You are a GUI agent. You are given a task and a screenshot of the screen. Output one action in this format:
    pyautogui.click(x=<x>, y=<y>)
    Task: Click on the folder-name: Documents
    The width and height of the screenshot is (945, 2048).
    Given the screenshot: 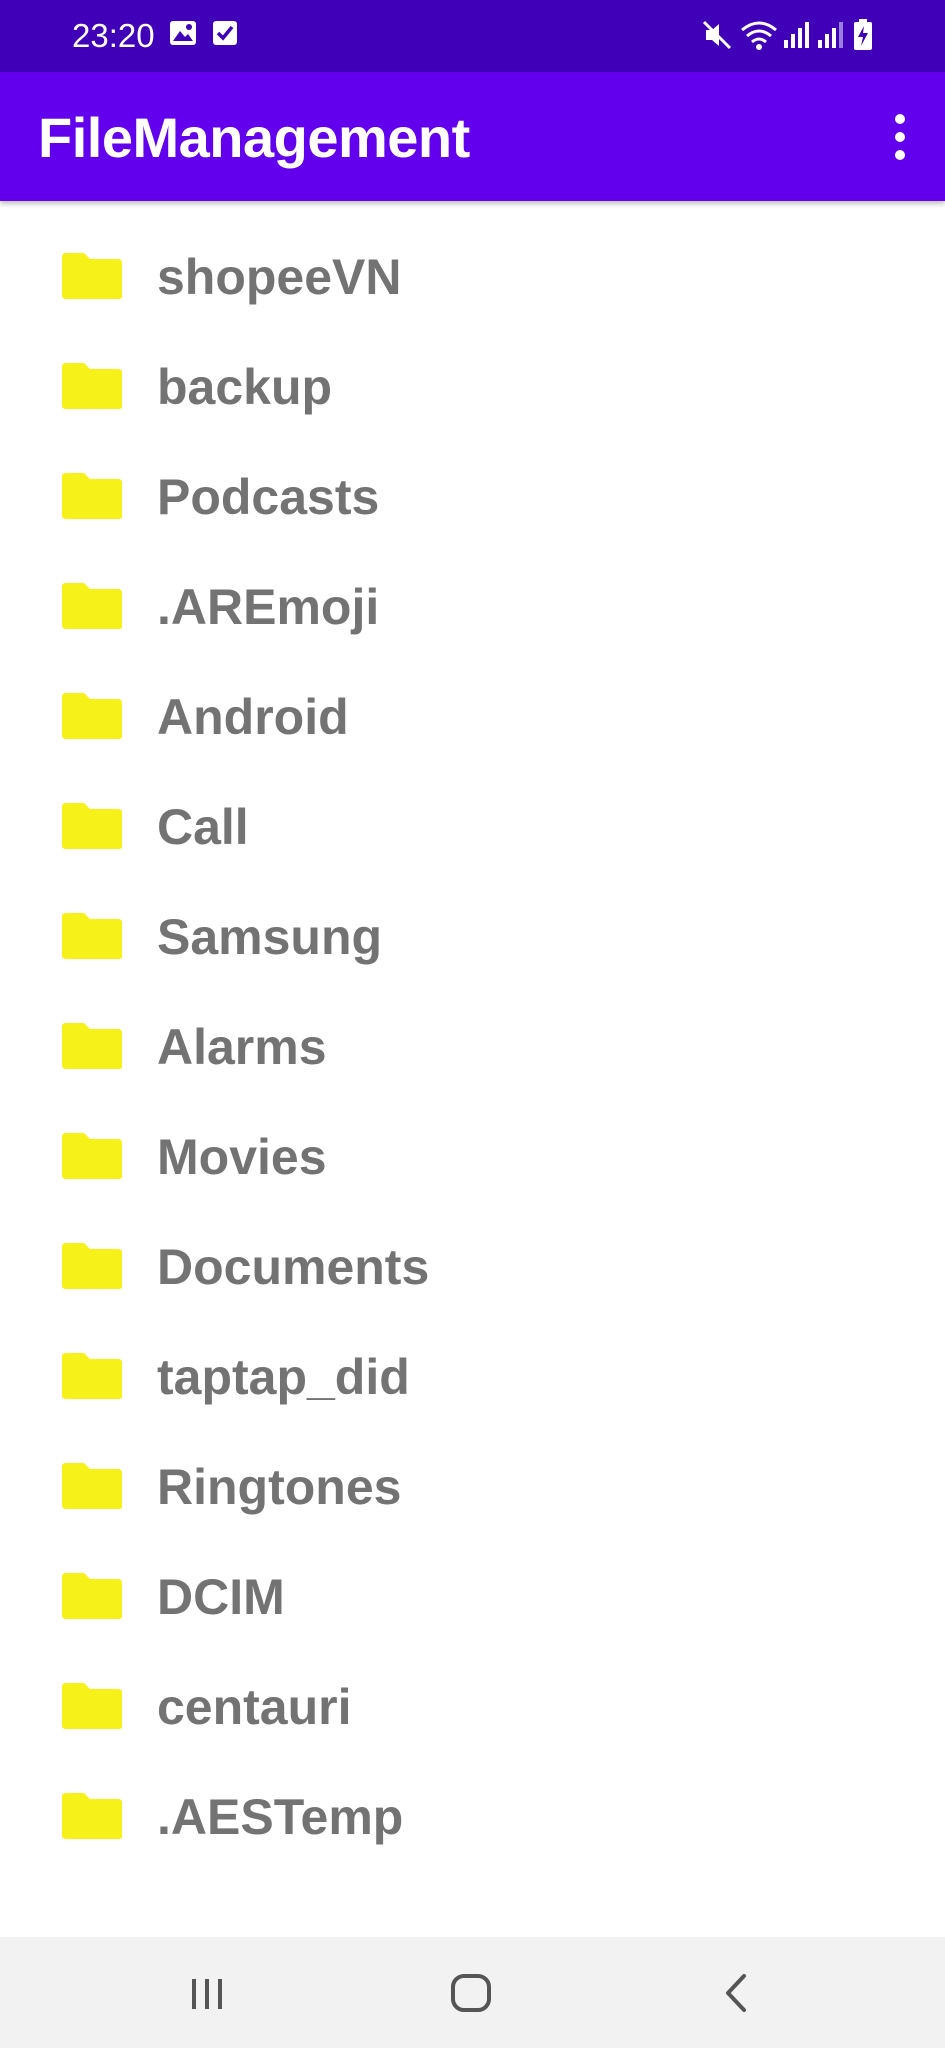 What is the action you would take?
    pyautogui.click(x=293, y=1267)
    